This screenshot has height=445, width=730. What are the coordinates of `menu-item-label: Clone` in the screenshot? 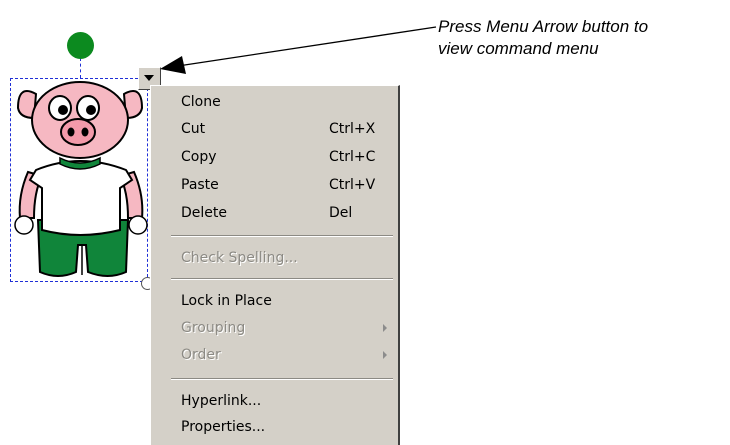 It's located at (201, 102).